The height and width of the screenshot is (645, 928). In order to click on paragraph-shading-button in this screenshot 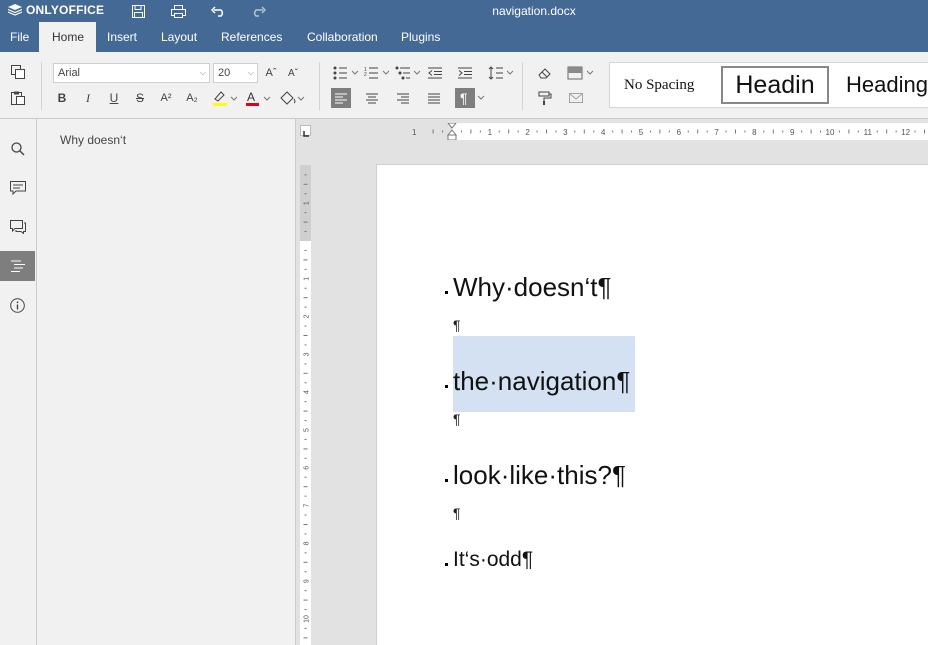, I will do `click(292, 98)`.